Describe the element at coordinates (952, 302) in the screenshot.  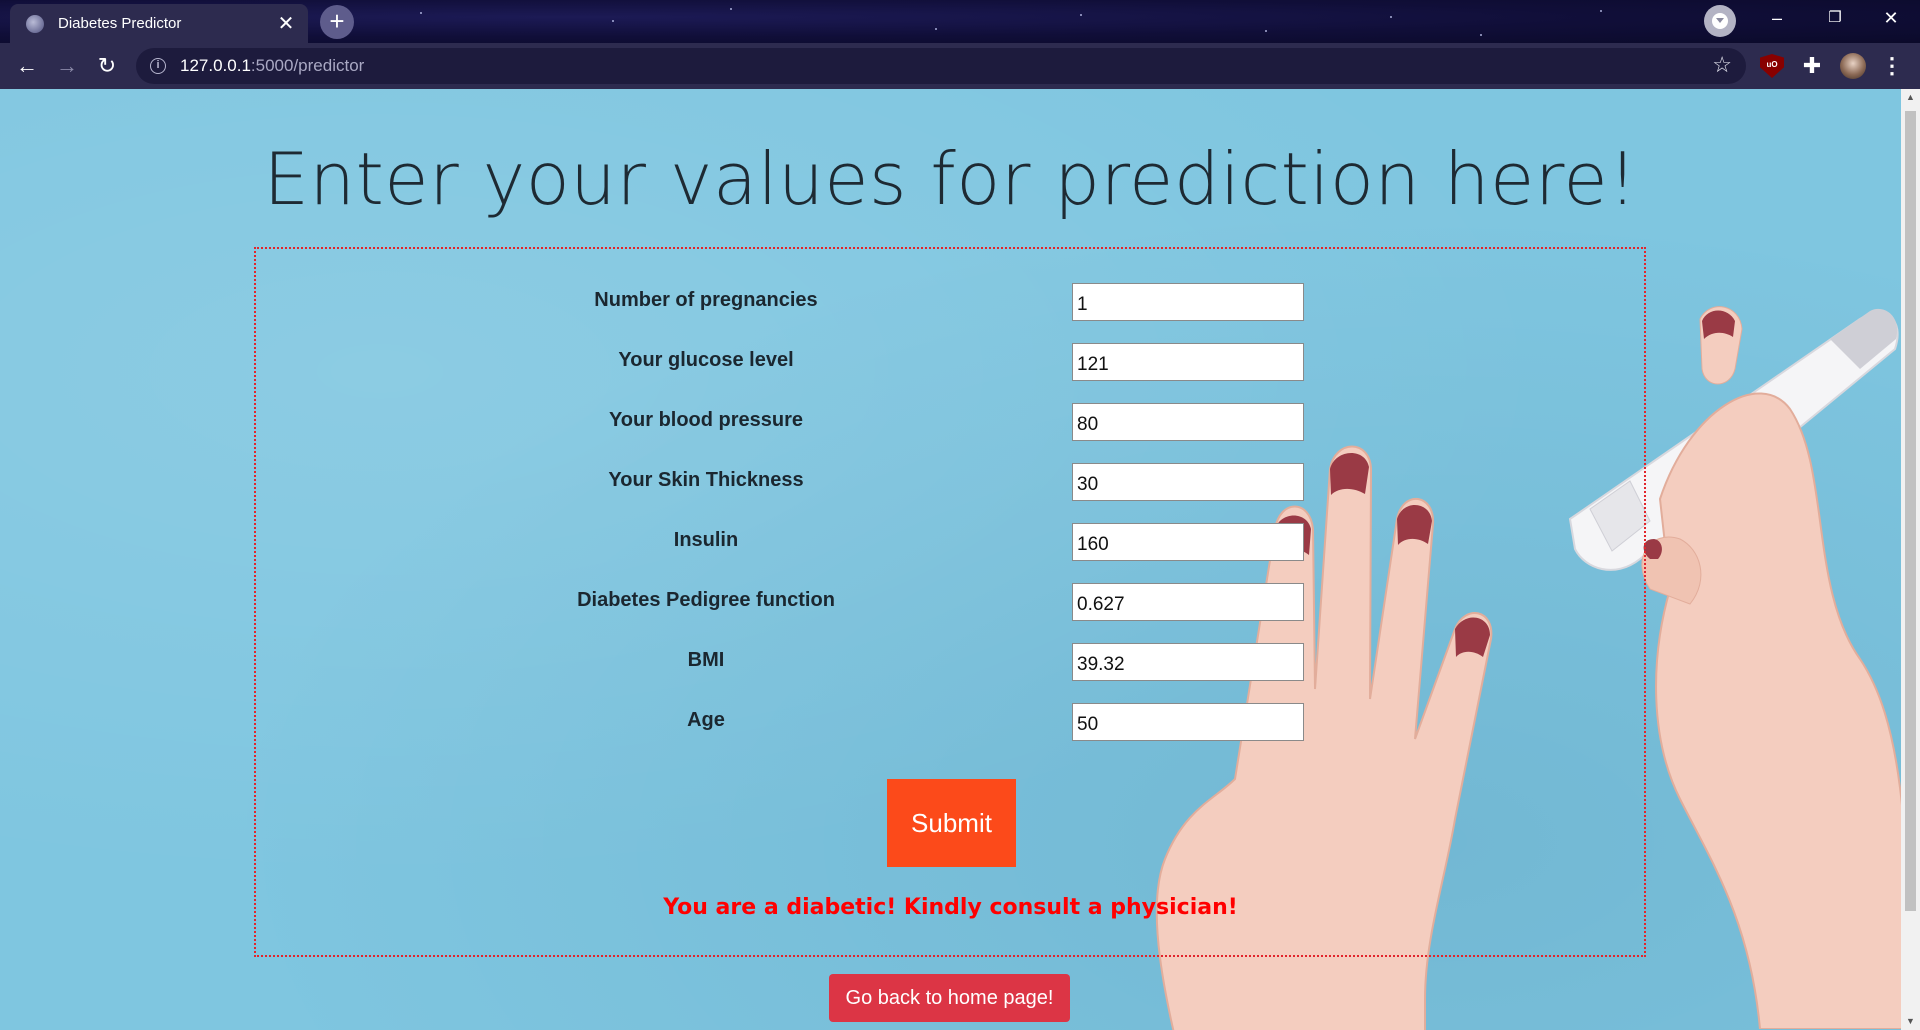
I see `form-row-pregnancies: Number of pregnancies` at that location.